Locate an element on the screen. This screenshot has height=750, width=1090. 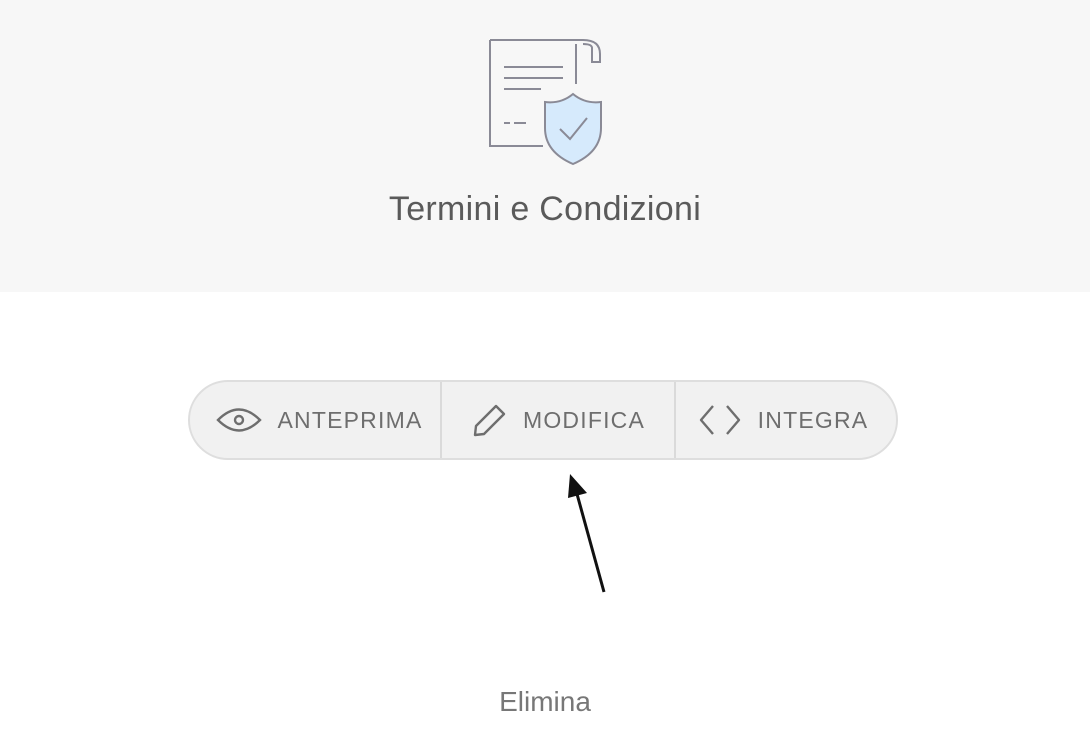
eye-icon is located at coordinates (238, 420).